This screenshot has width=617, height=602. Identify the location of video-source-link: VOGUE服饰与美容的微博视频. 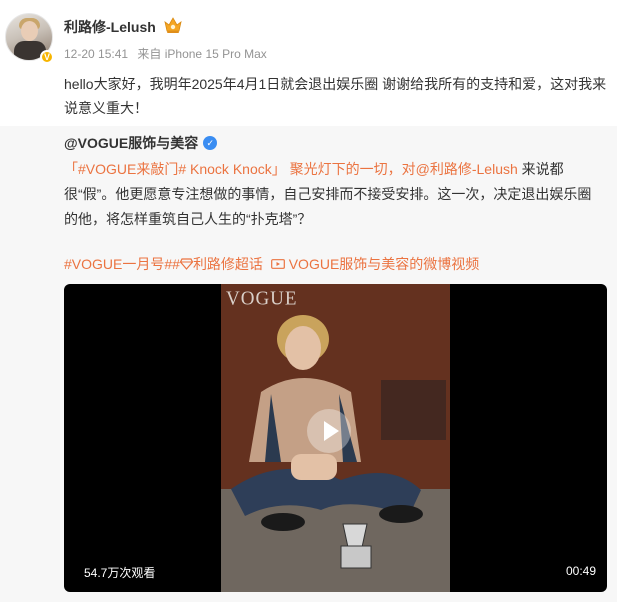
(384, 264).